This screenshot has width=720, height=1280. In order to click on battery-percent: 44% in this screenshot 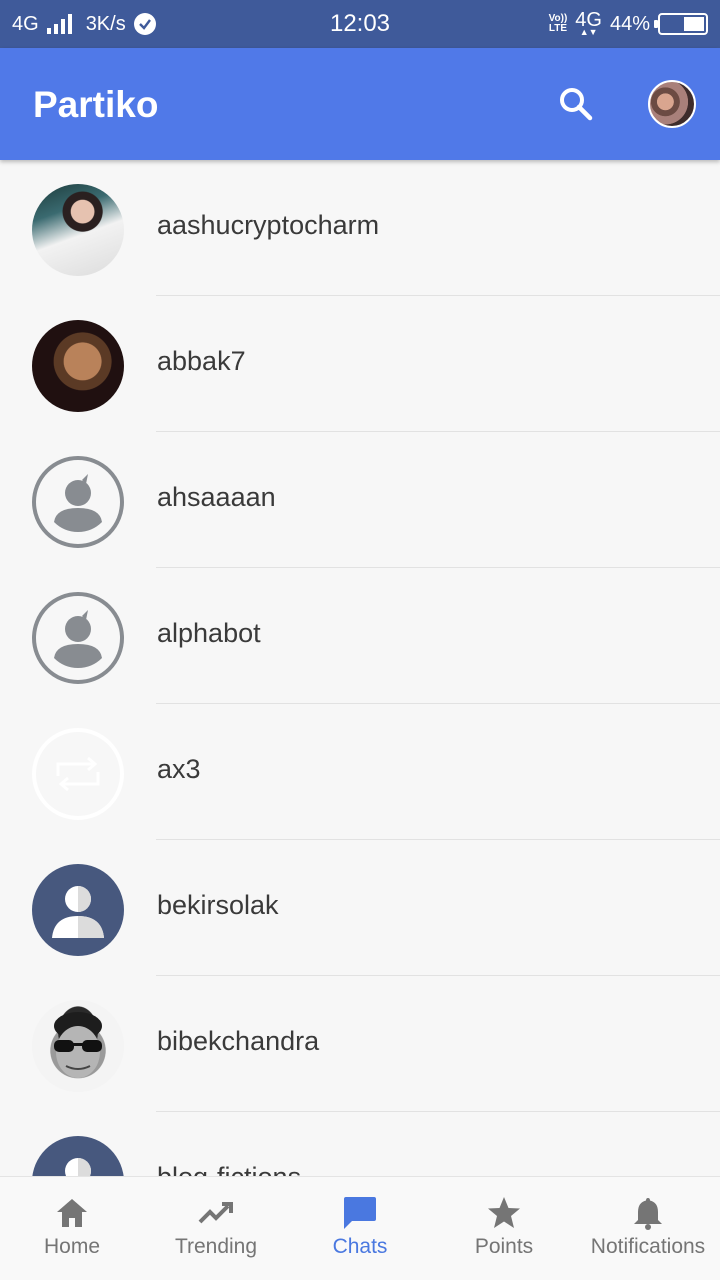, I will do `click(629, 23)`.